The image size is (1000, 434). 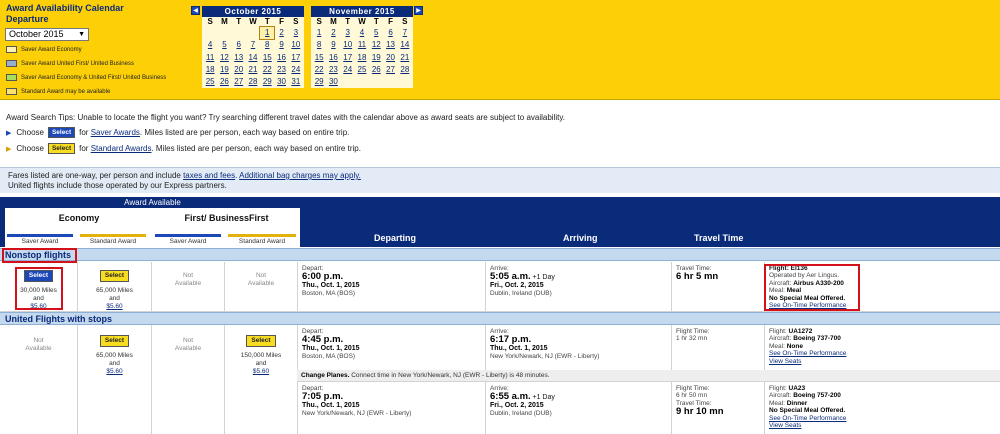 I want to click on weekday-label: F, so click(x=281, y=21).